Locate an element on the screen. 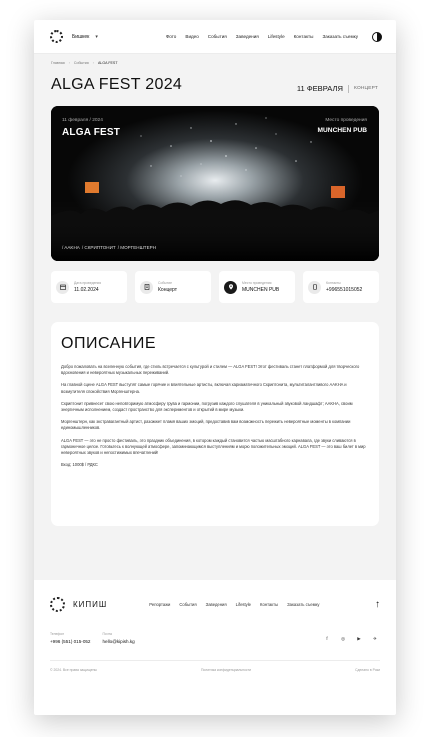 Image resolution: width=430 pixels, height=737 pixels. banner-venue-label: Место проведения is located at coordinates (346, 120).